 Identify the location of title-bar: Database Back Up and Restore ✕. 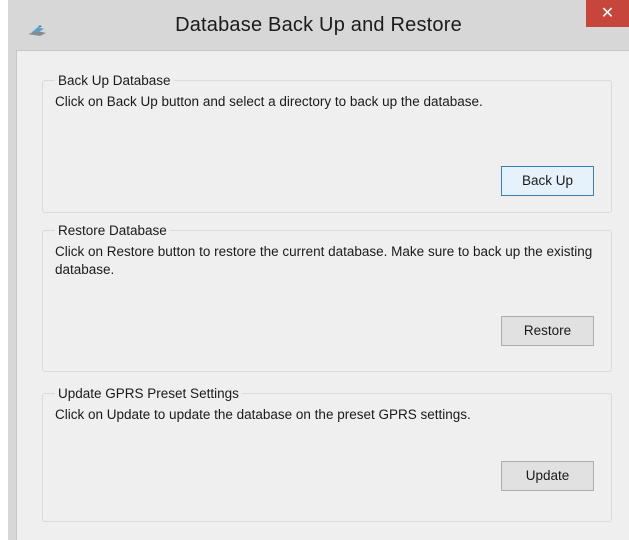
(318, 25).